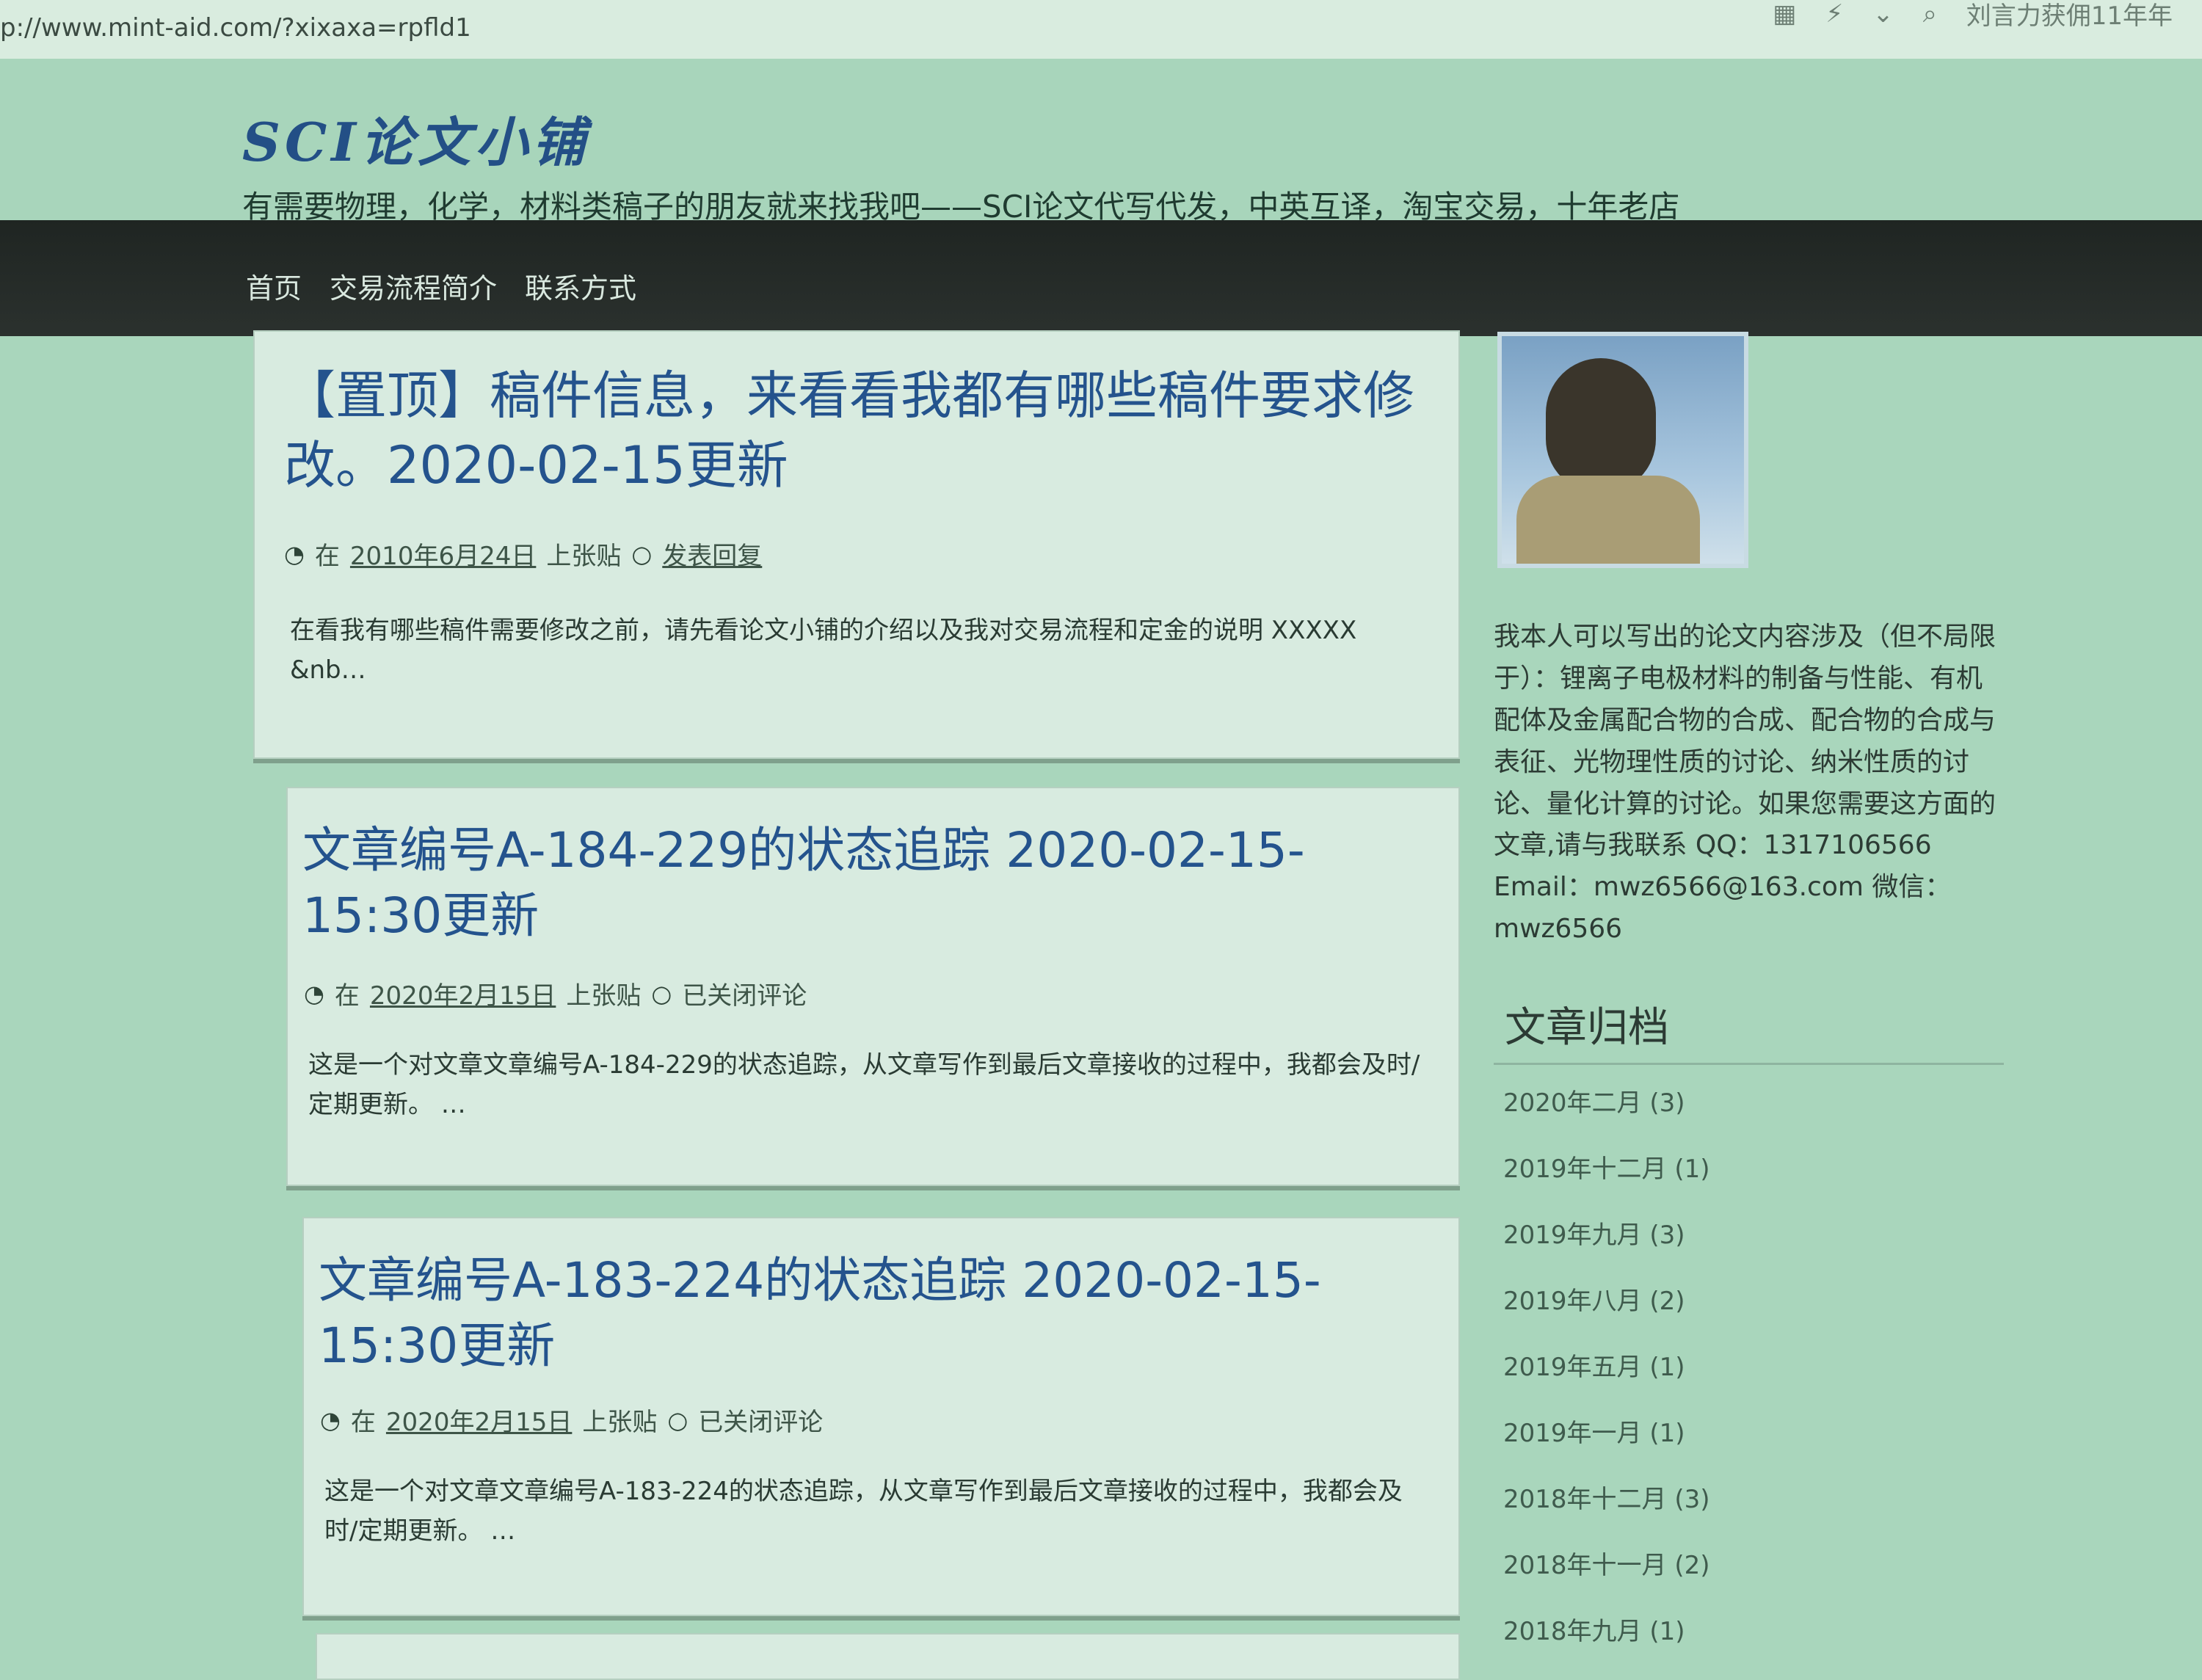 The image size is (2202, 1680). I want to click on archive-title: 文章归档, so click(1587, 1028).